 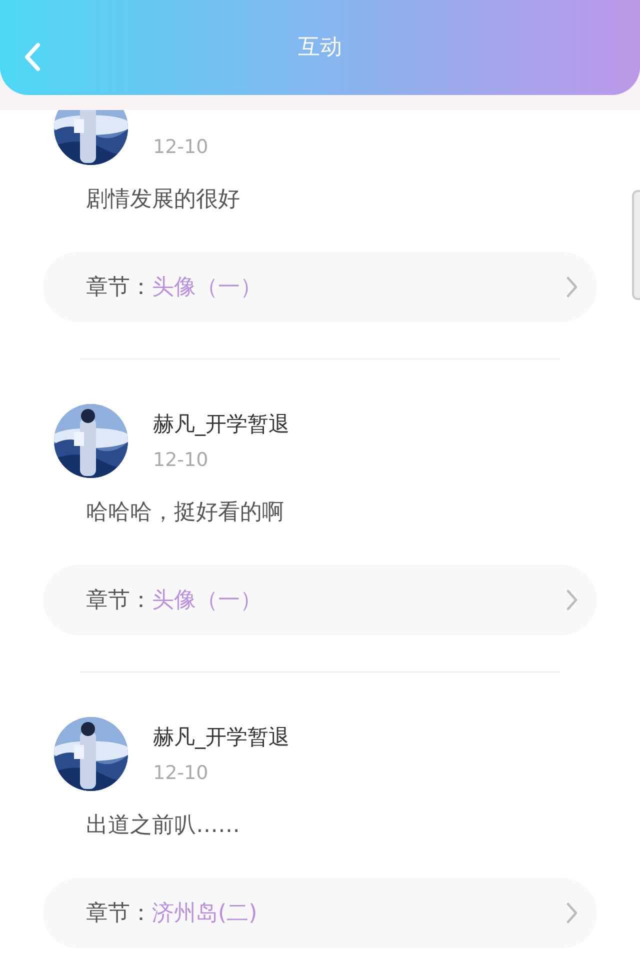 I want to click on comment-text: 剧情发展的很好, so click(x=163, y=199).